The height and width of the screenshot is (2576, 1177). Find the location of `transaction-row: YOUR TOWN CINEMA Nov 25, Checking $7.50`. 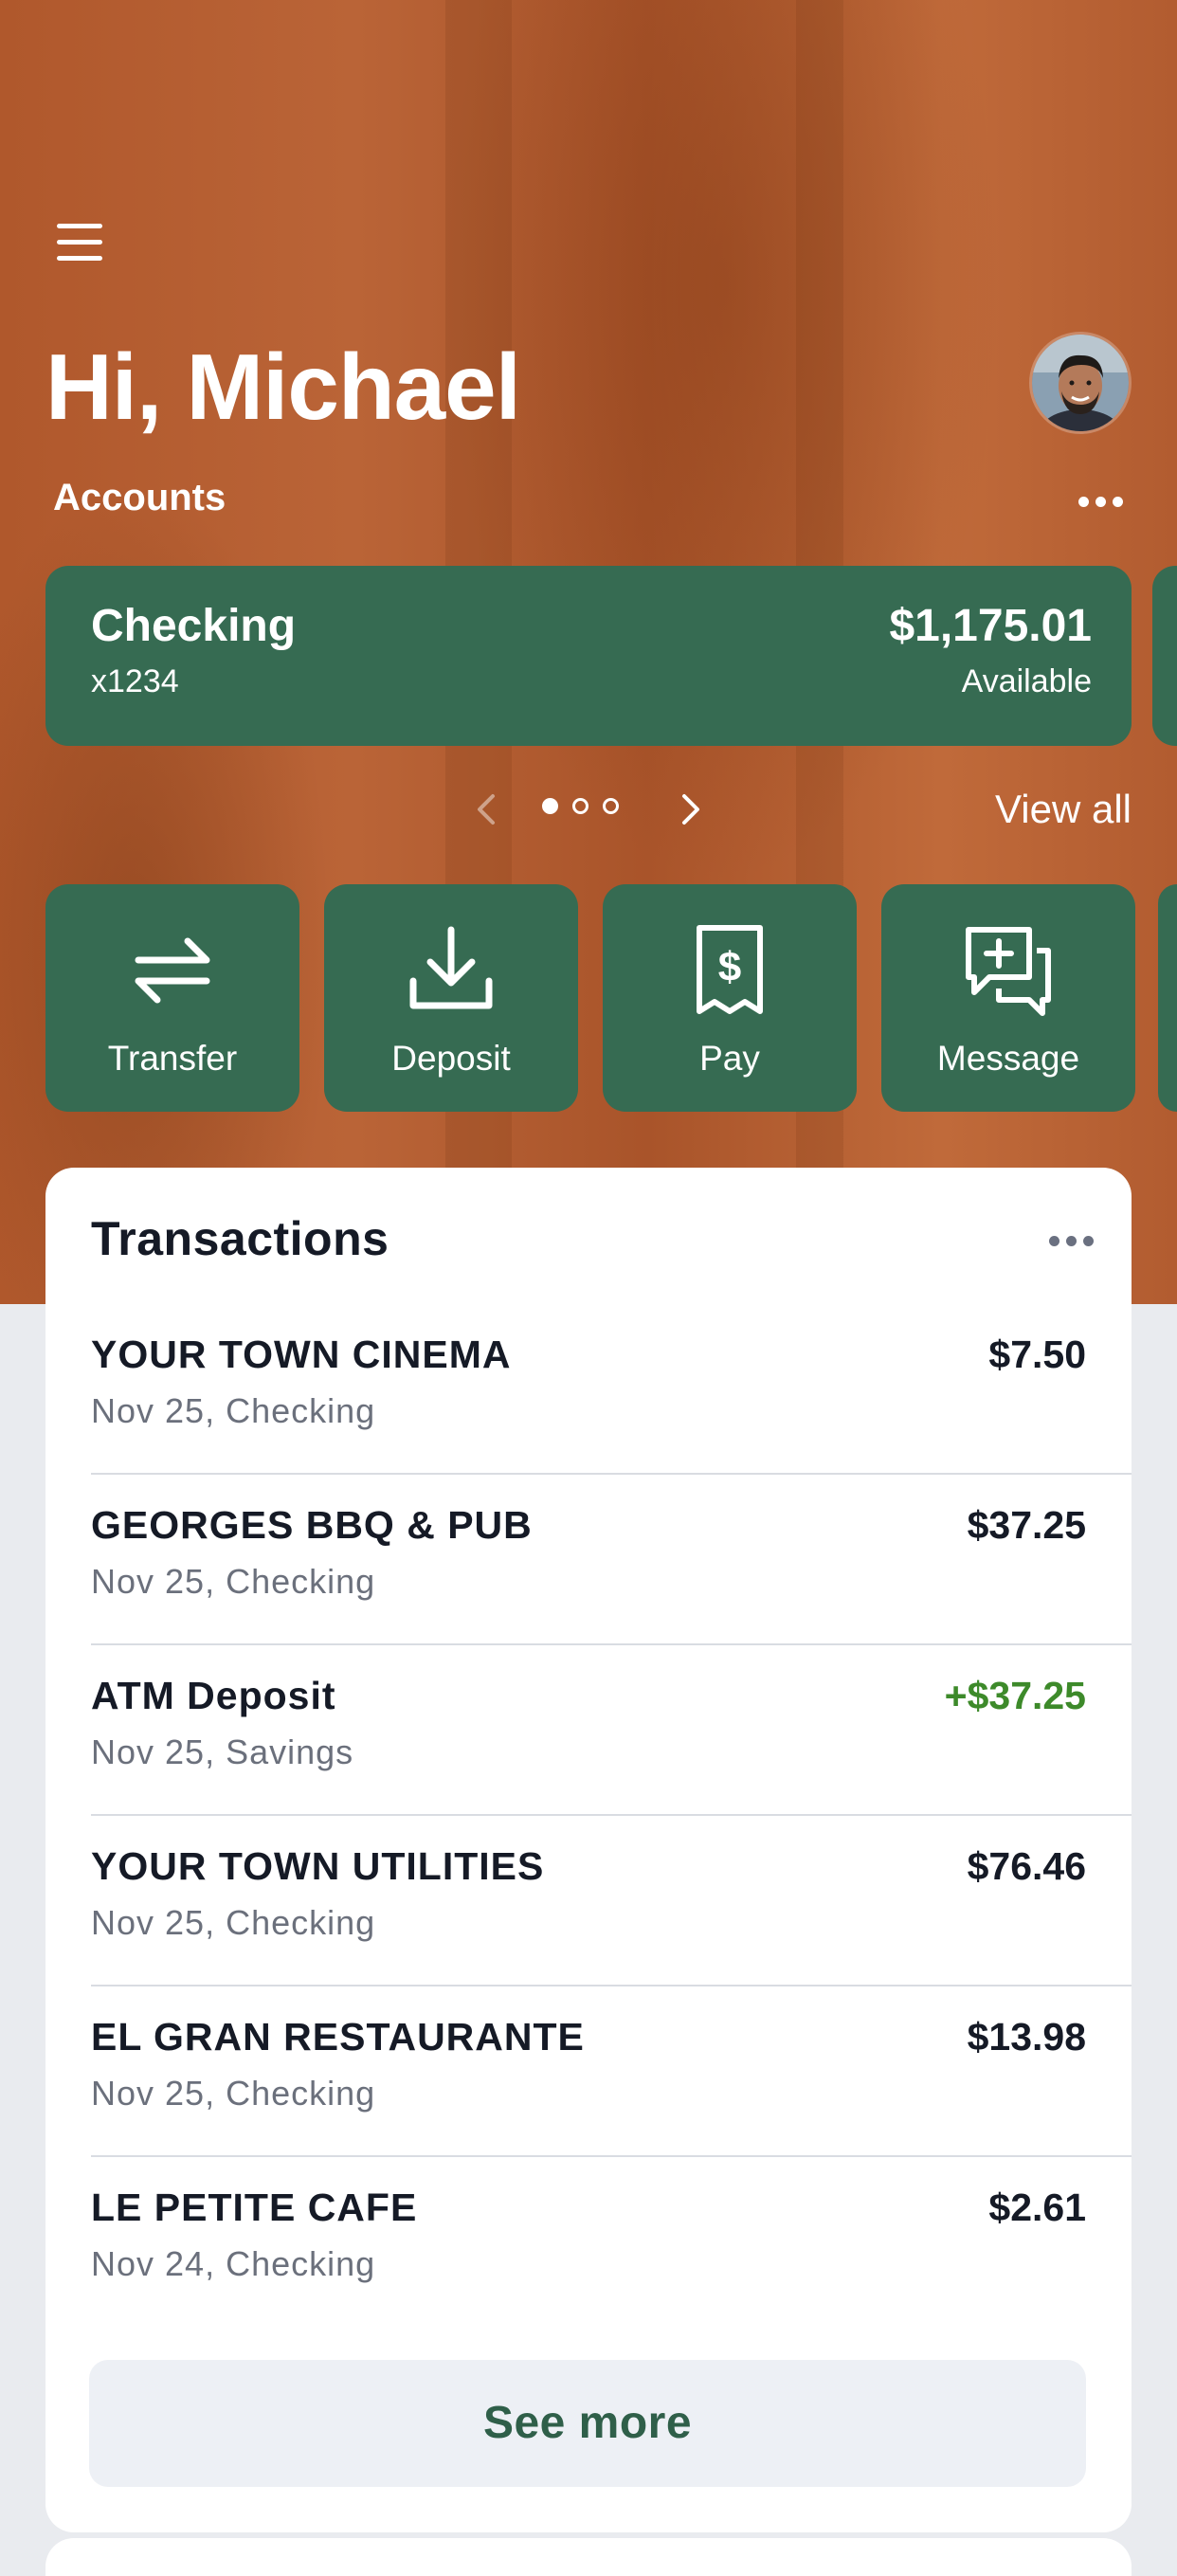

transaction-row: YOUR TOWN CINEMA Nov 25, Checking $7.50 is located at coordinates (611, 1389).